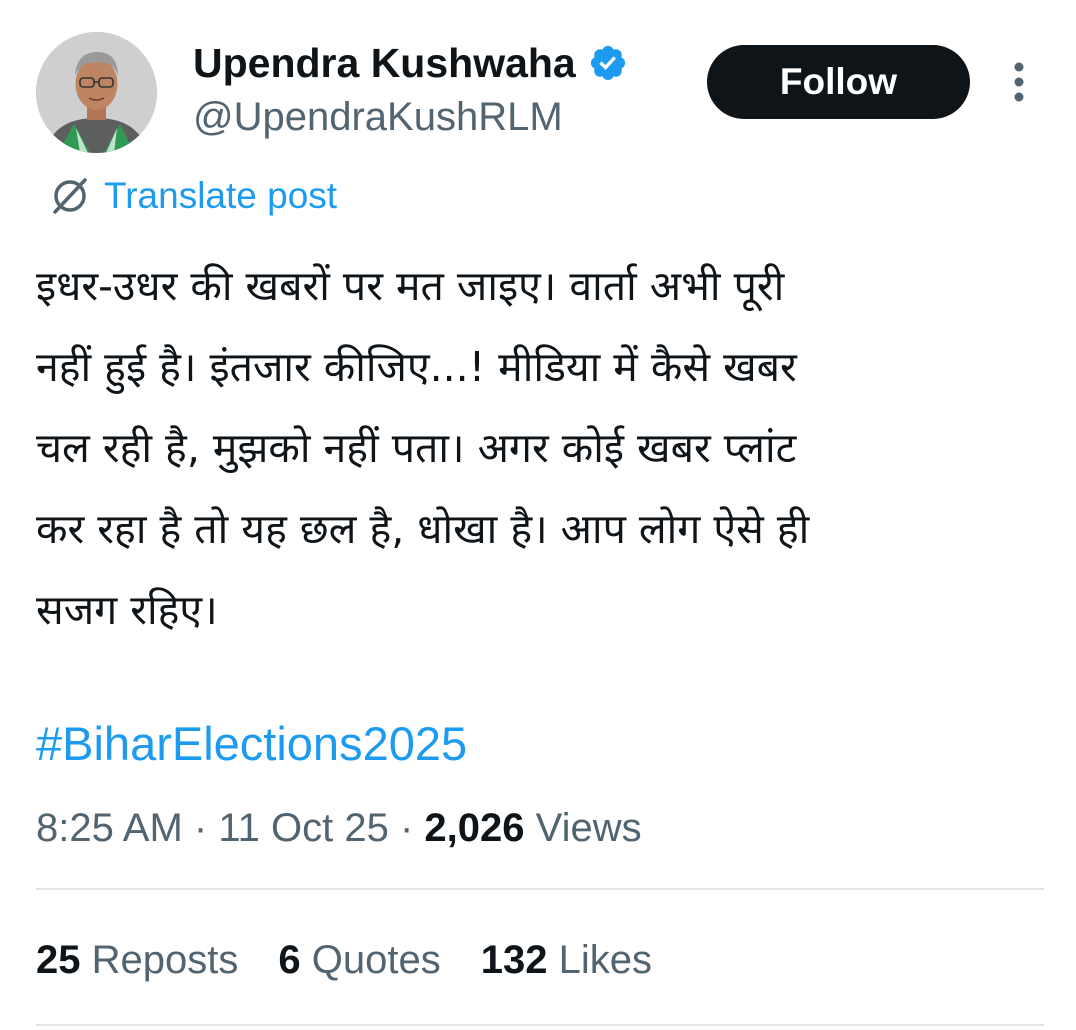  What do you see at coordinates (384, 63) in the screenshot?
I see `author-display-name: Upendra Kushwaha` at bounding box center [384, 63].